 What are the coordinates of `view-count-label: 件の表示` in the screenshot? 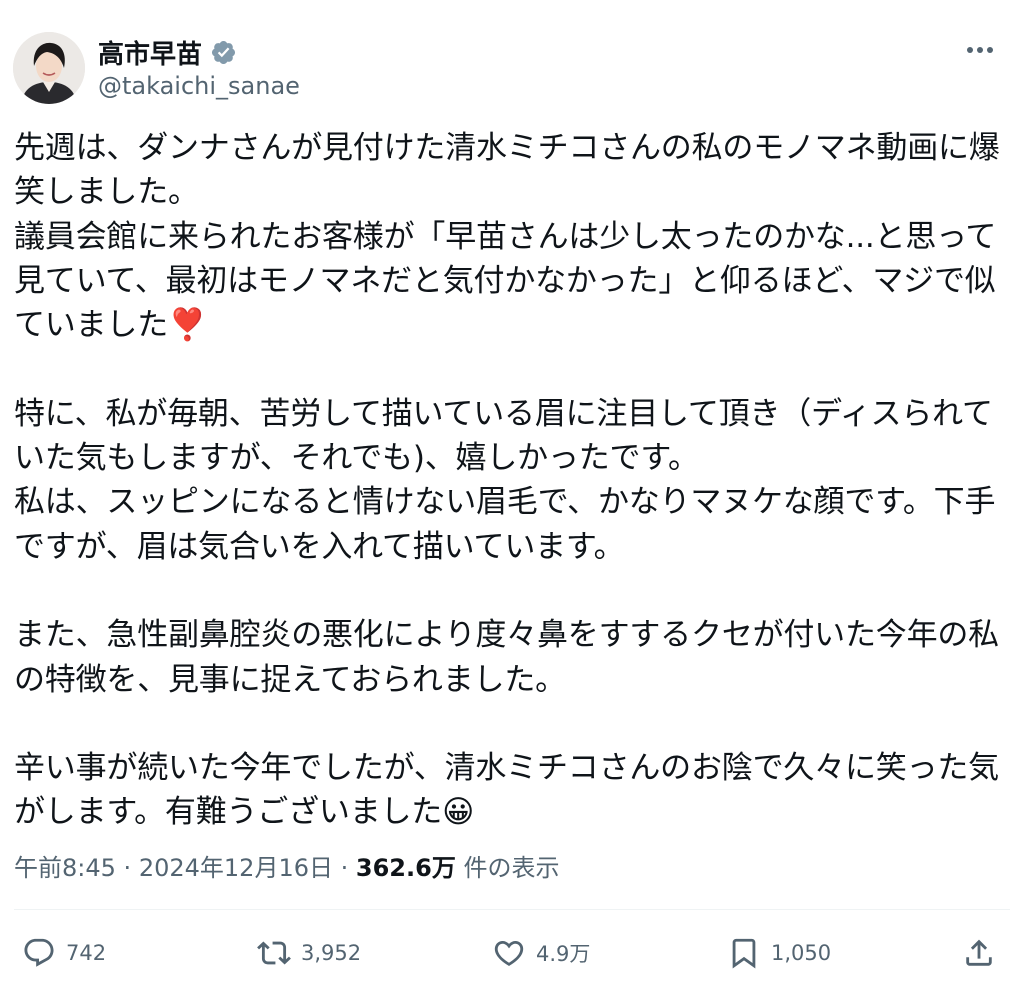 It's located at (511, 868).